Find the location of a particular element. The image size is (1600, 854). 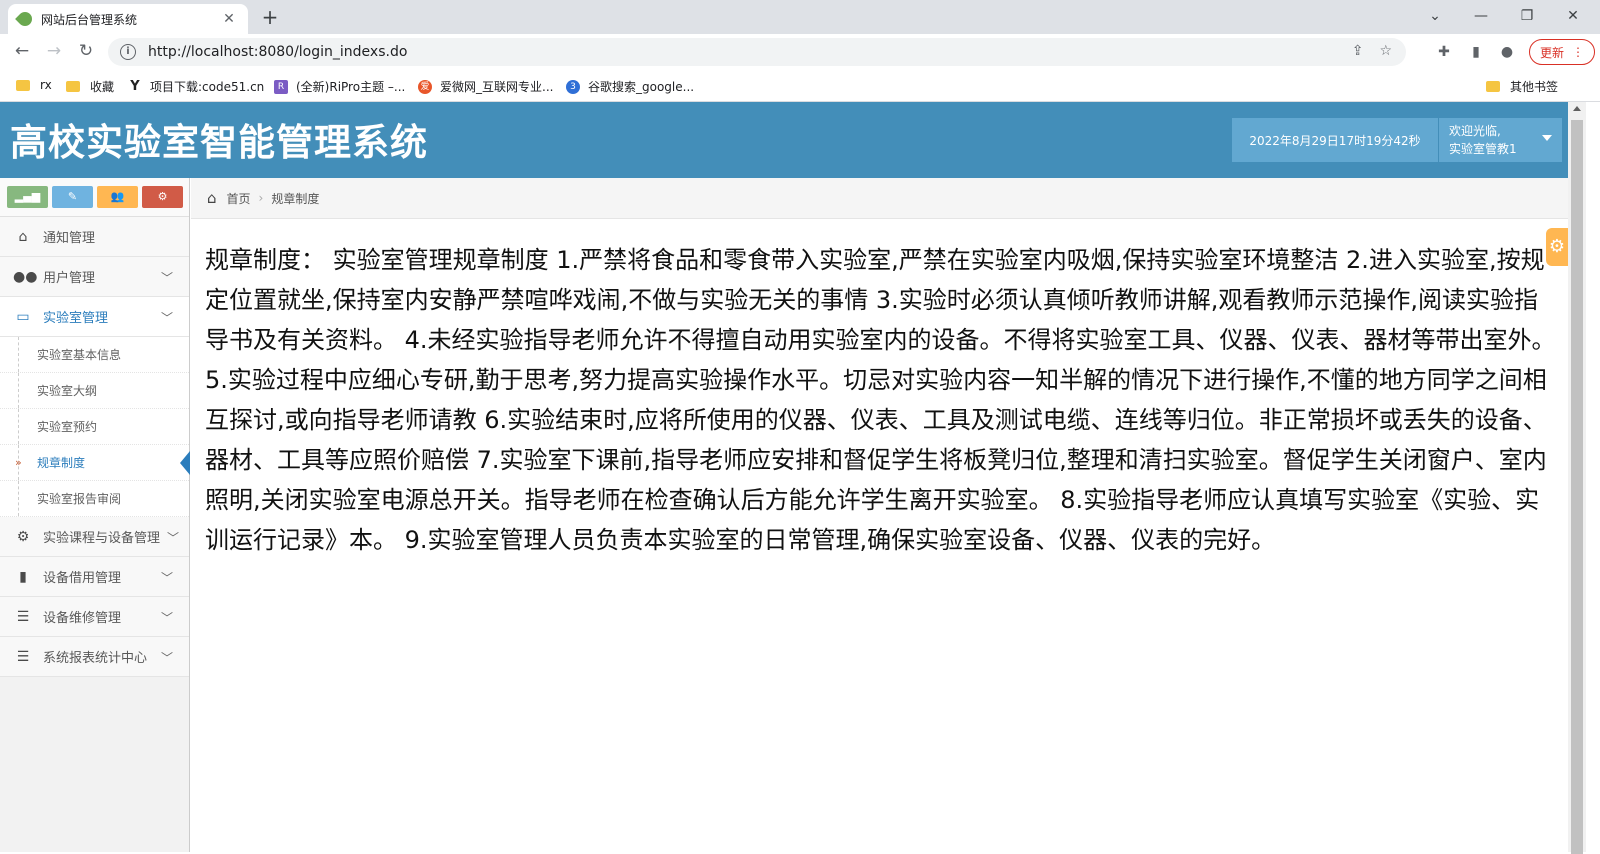

leaf-favicon-icon is located at coordinates (25, 19).